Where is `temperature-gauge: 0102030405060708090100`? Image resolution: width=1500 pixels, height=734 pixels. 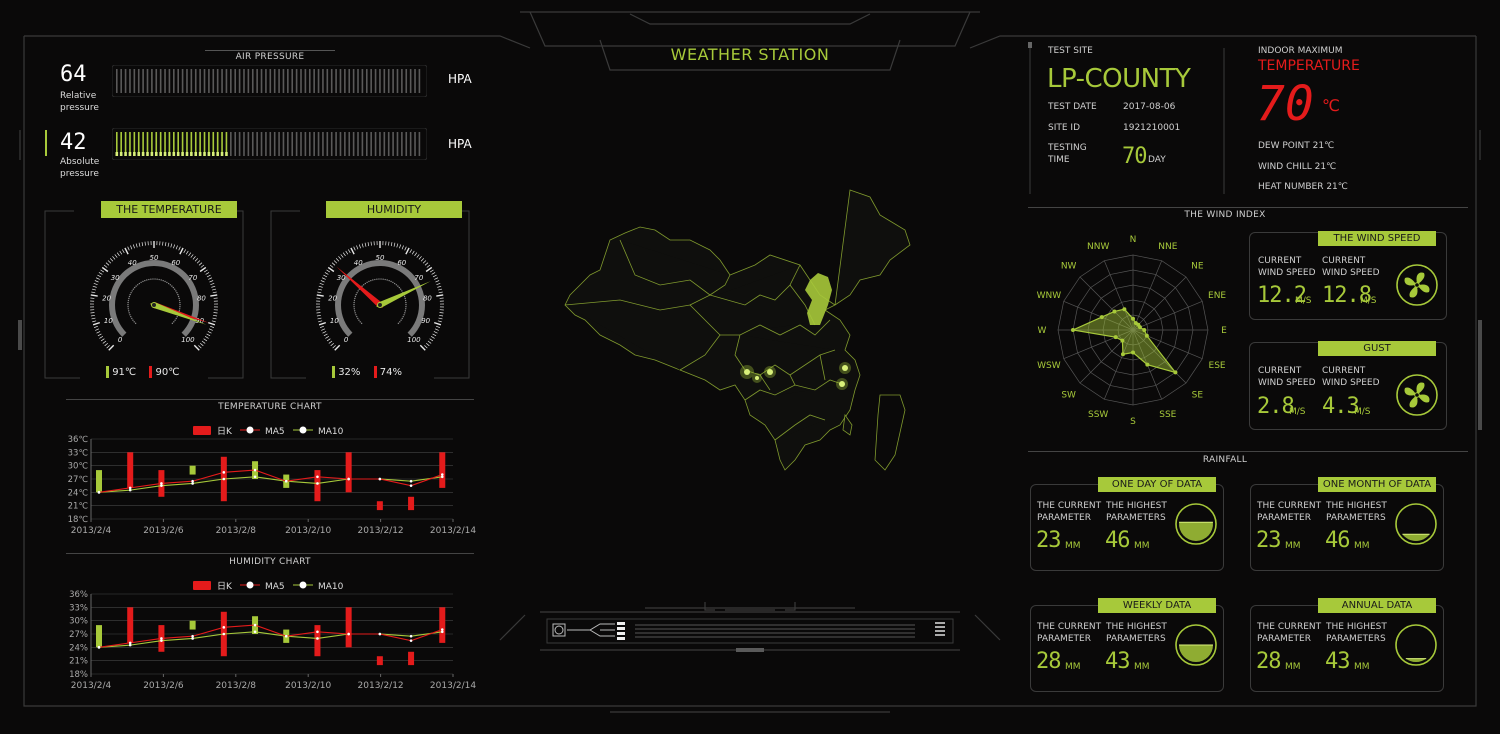 temperature-gauge: 0102030405060708090100 is located at coordinates (154, 296).